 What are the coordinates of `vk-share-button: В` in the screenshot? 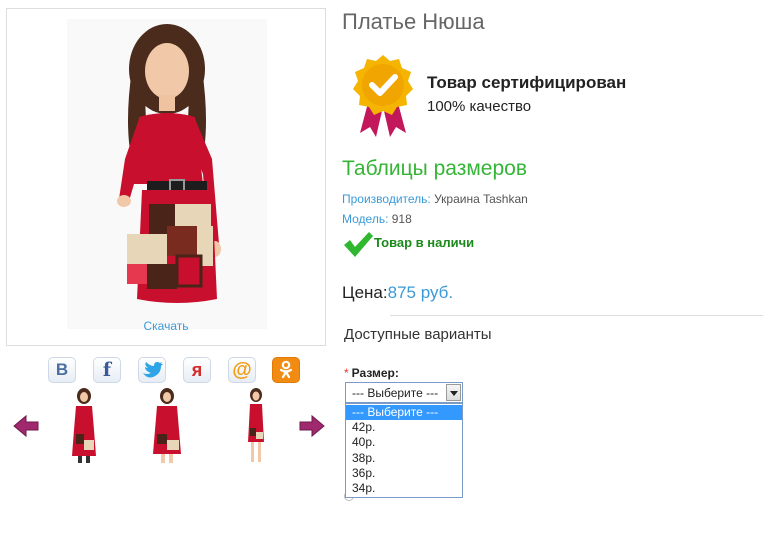 It's located at (62, 370).